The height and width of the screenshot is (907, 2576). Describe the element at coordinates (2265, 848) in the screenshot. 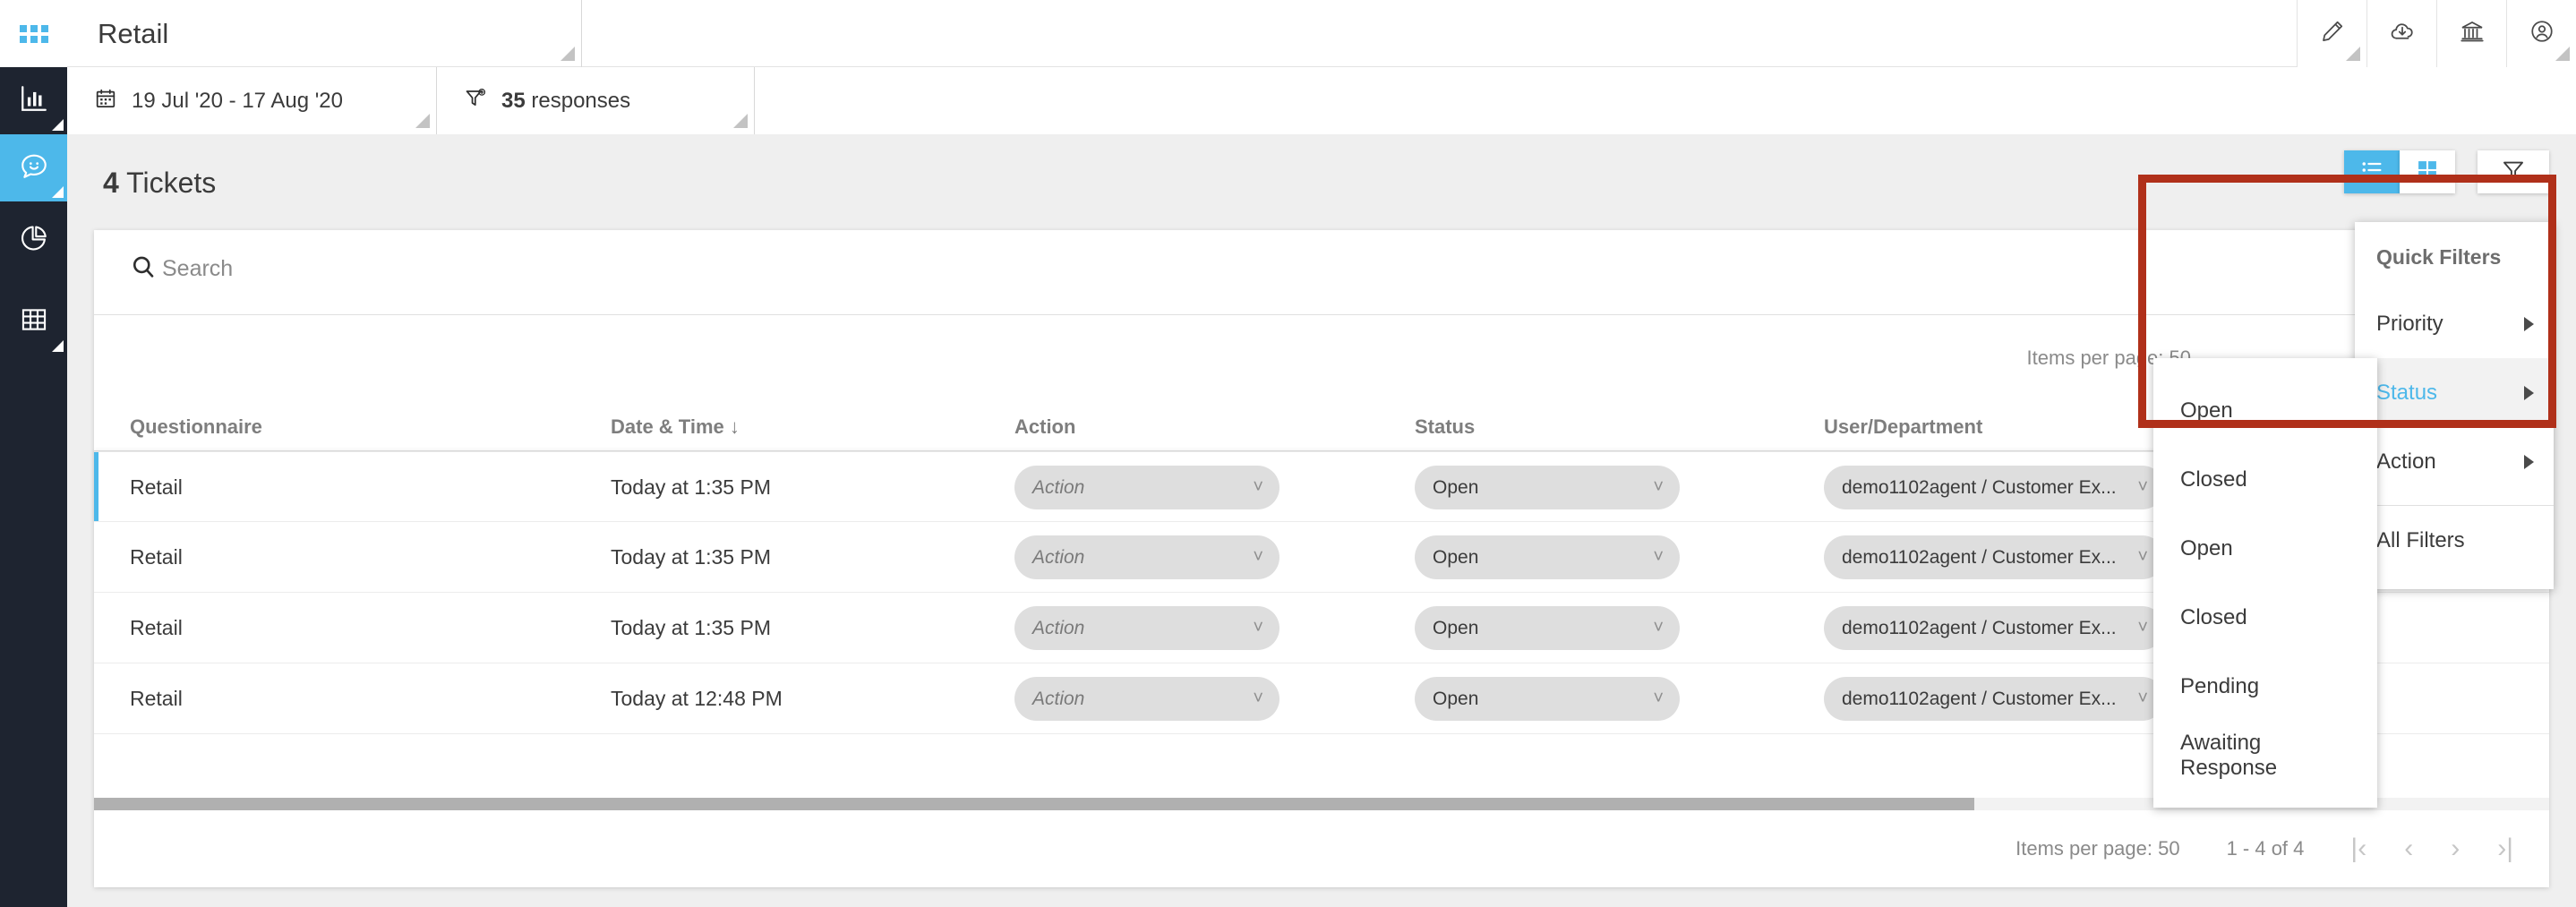

I see `pagination-range: 1 - 4 of 4` at that location.